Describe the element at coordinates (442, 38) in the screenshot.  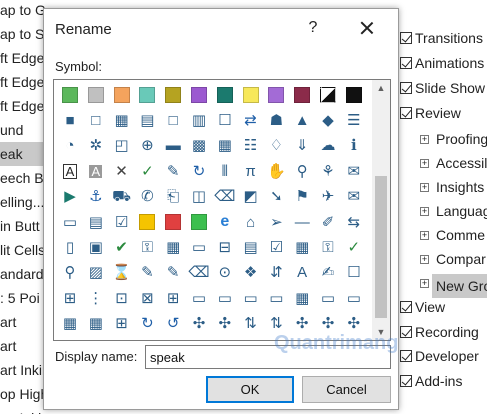
I see `ribbon-tree-item: Transitions` at that location.